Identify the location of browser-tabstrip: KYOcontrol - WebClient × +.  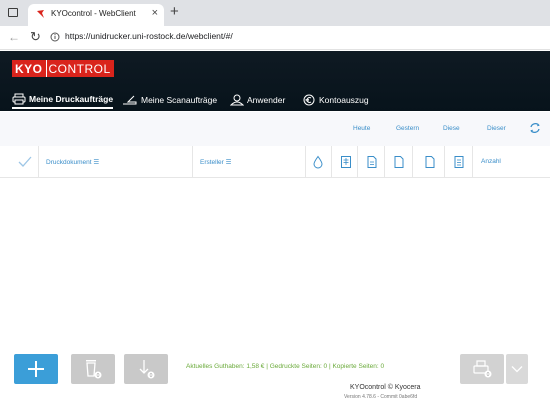
(275, 13).